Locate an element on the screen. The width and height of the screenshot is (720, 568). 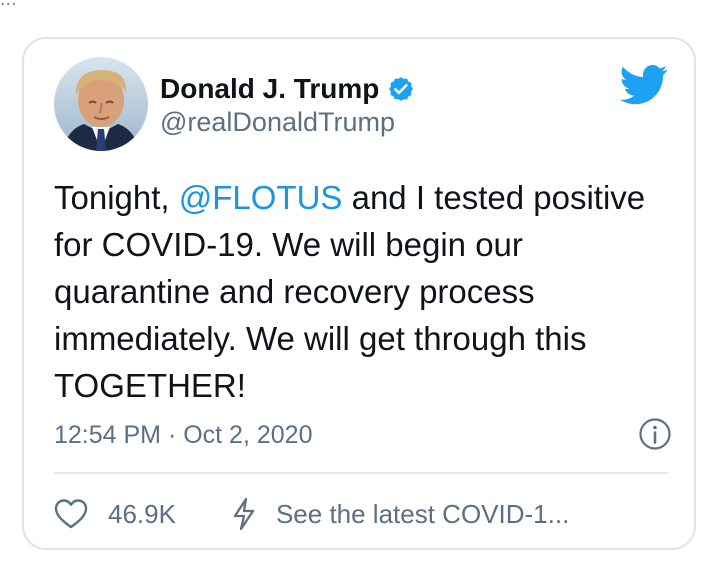
avatar is located at coordinates (101, 104).